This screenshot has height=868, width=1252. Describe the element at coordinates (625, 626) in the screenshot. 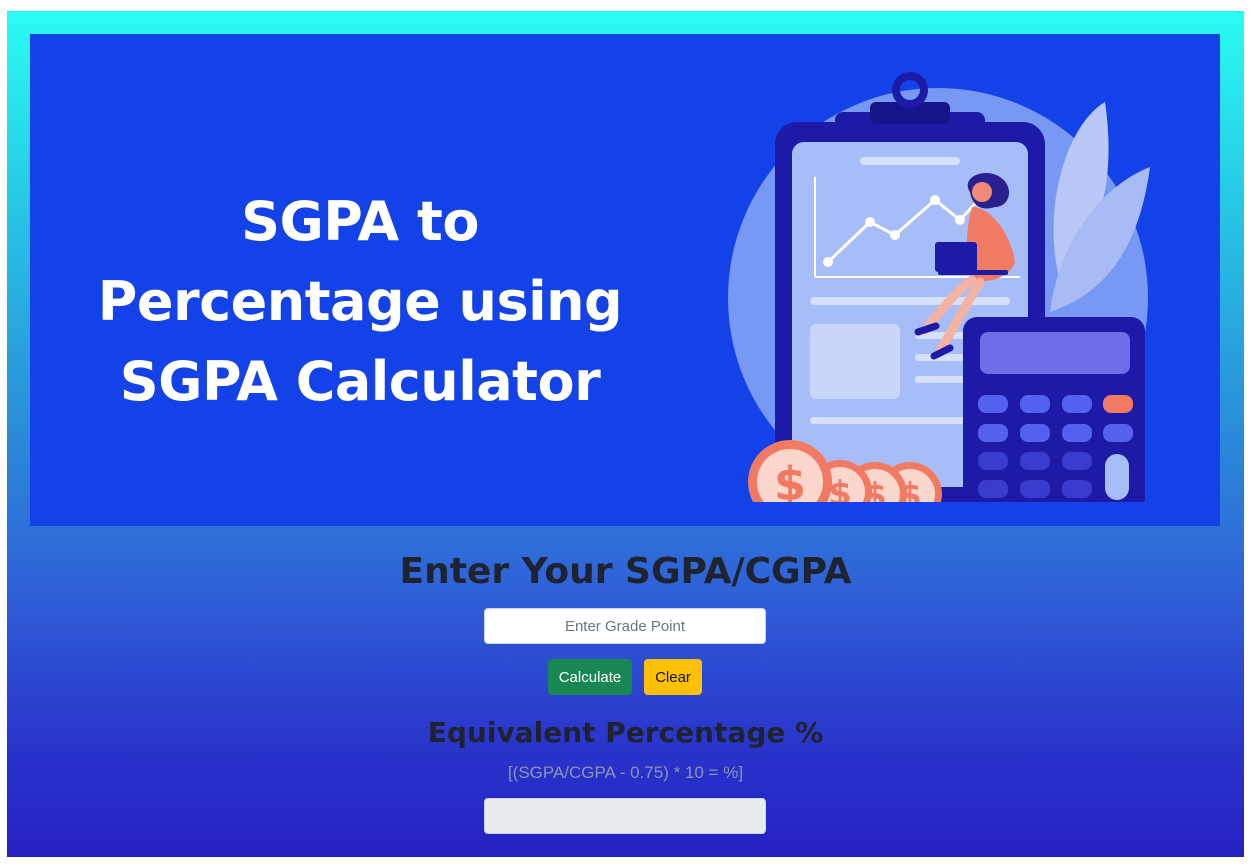

I see `grade-point-input` at that location.